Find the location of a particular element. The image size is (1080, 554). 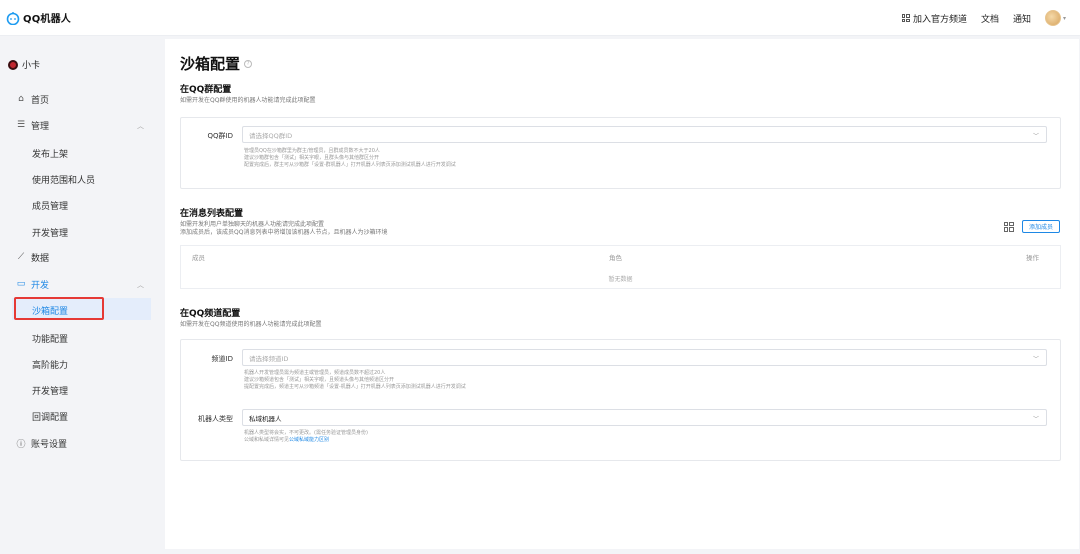

highlight-box is located at coordinates (59, 308).